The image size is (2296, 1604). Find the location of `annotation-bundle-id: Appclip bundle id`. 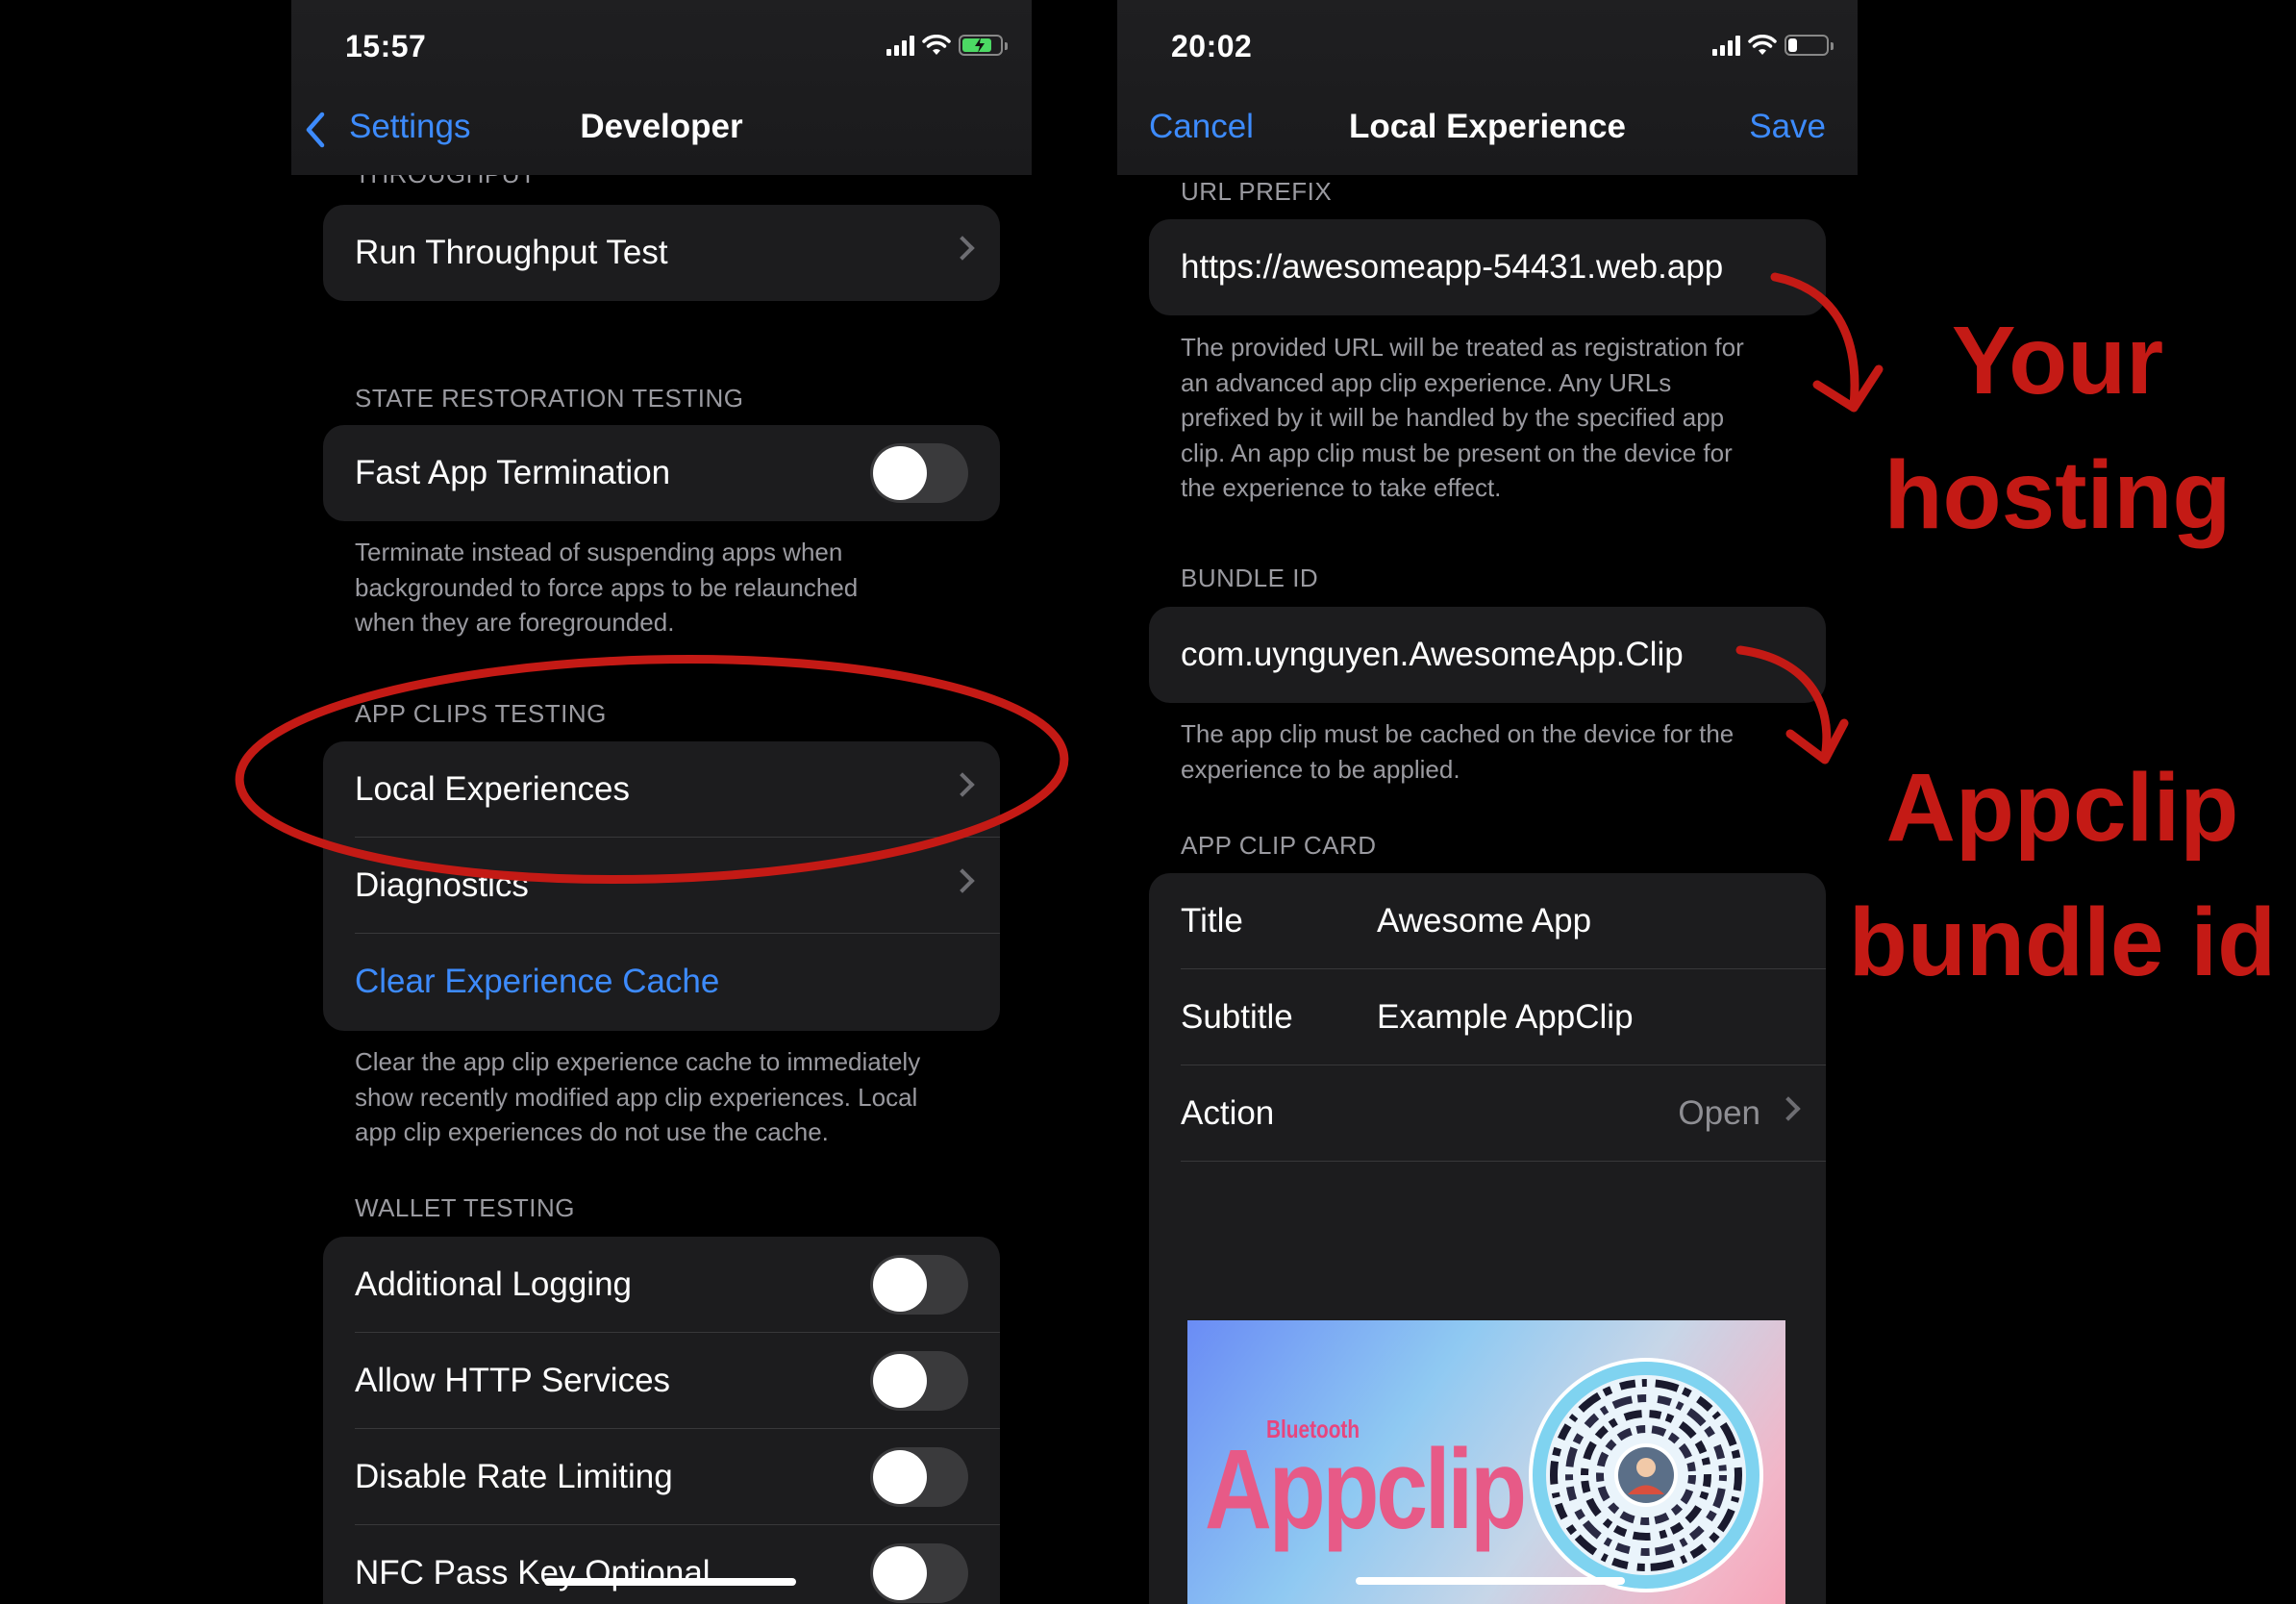

annotation-bundle-id: Appclip bundle id is located at coordinates (2062, 875).